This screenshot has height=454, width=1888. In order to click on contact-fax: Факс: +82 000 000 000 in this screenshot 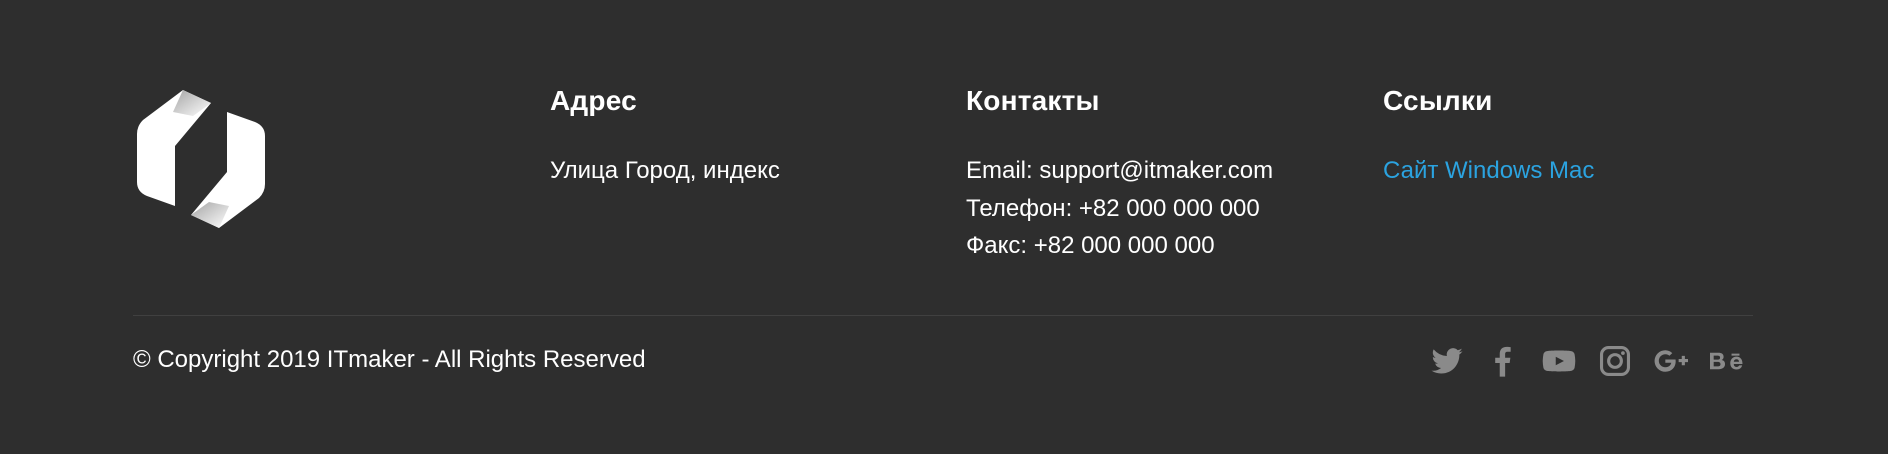, I will do `click(1090, 245)`.